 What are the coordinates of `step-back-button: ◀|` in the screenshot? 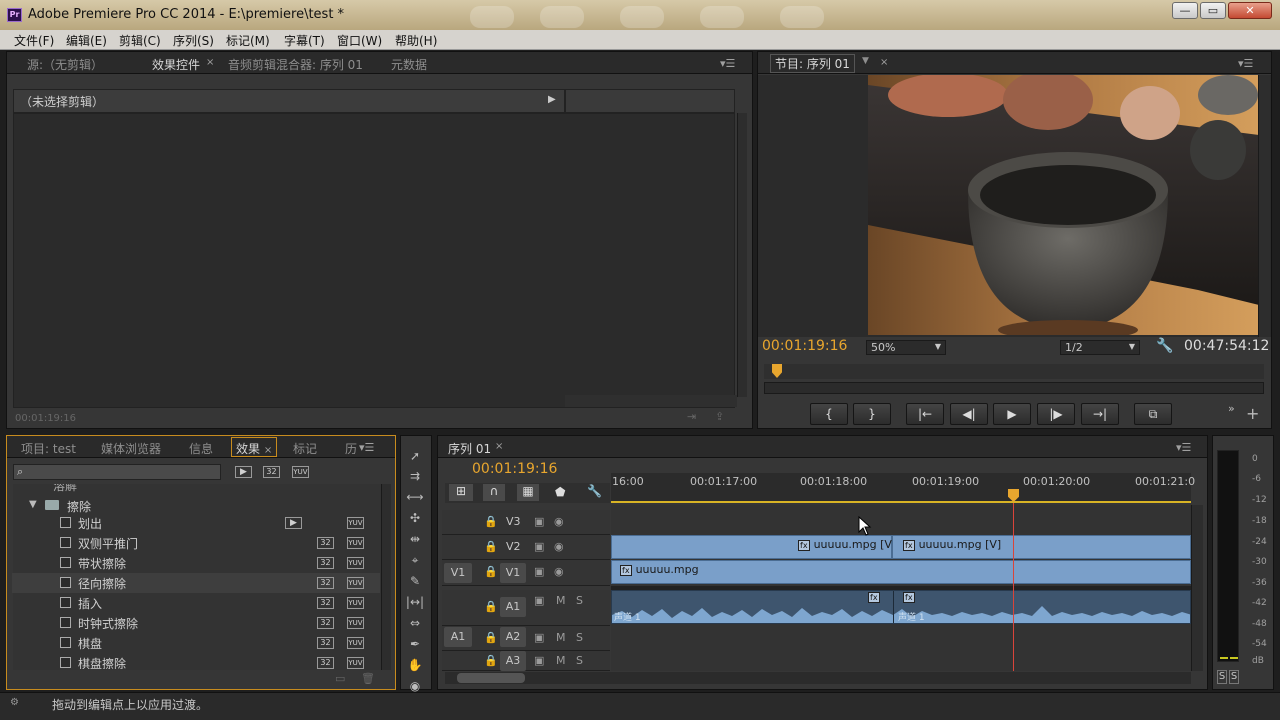 It's located at (969, 414).